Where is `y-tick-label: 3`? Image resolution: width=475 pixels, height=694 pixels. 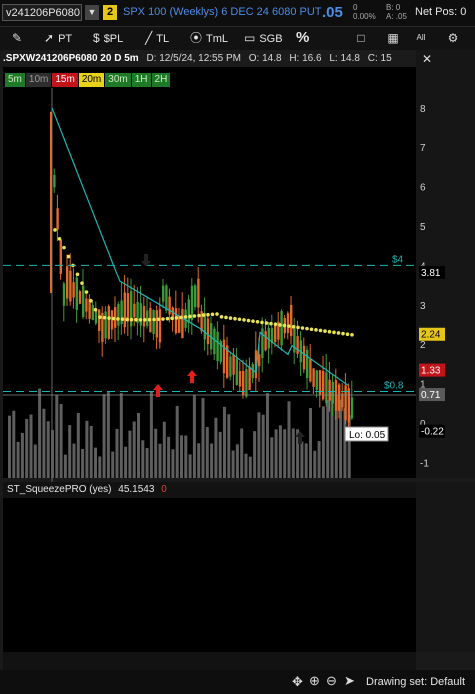
y-tick-label: 3 is located at coordinates (423, 306).